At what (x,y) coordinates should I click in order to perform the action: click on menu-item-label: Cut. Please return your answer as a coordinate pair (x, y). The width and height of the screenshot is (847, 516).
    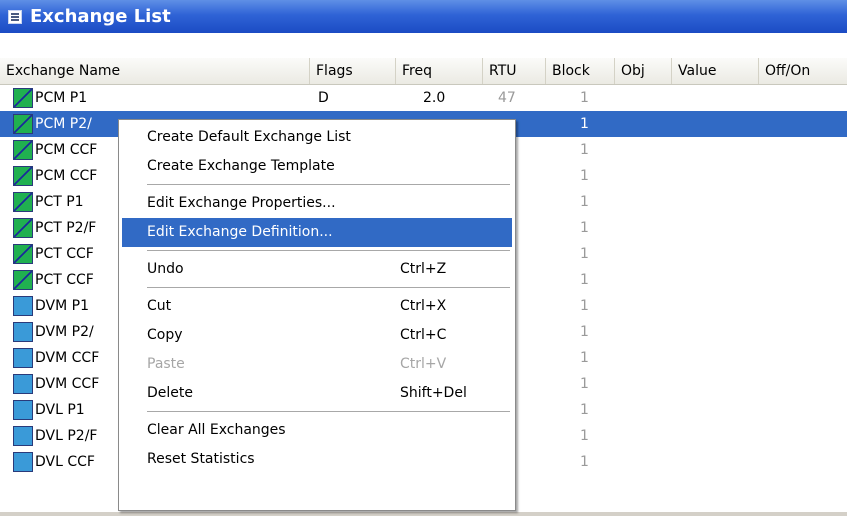
    Looking at the image, I should click on (159, 306).